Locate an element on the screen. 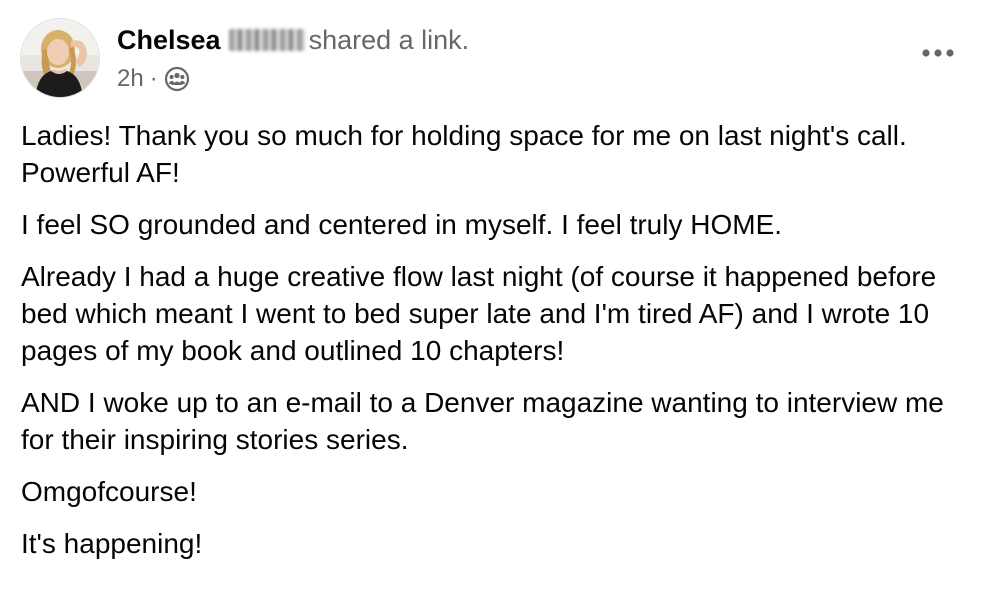 This screenshot has width=982, height=590. more-options-button is located at coordinates (938, 53).